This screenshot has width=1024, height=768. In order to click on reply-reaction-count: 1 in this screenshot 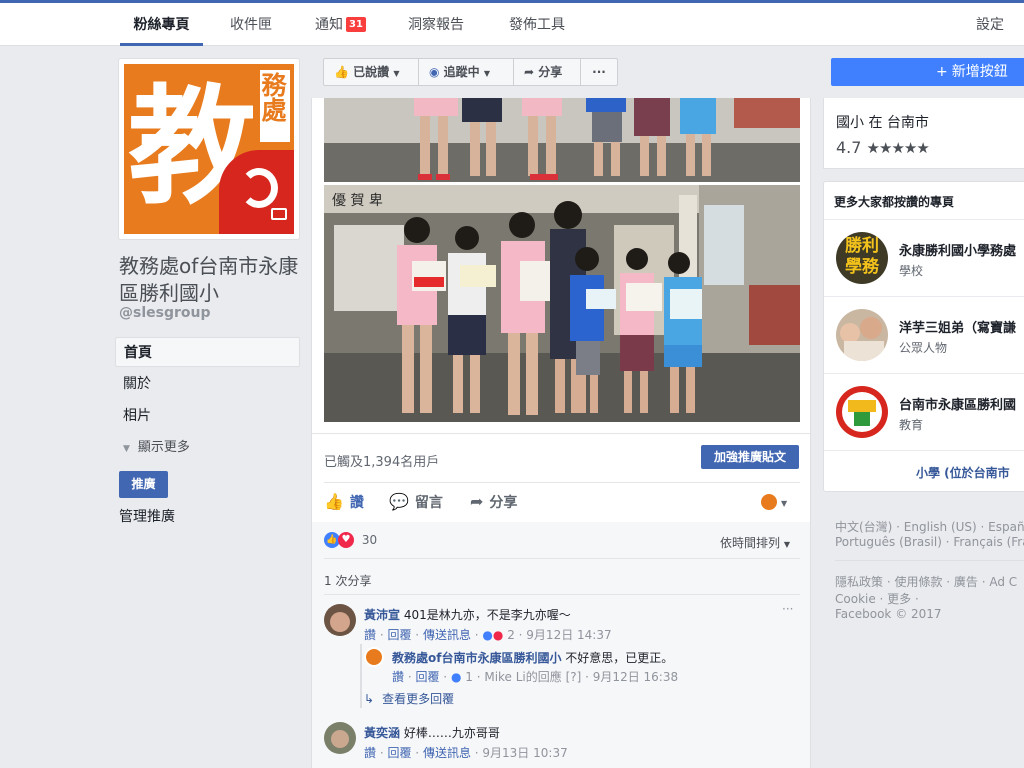, I will do `click(469, 677)`.